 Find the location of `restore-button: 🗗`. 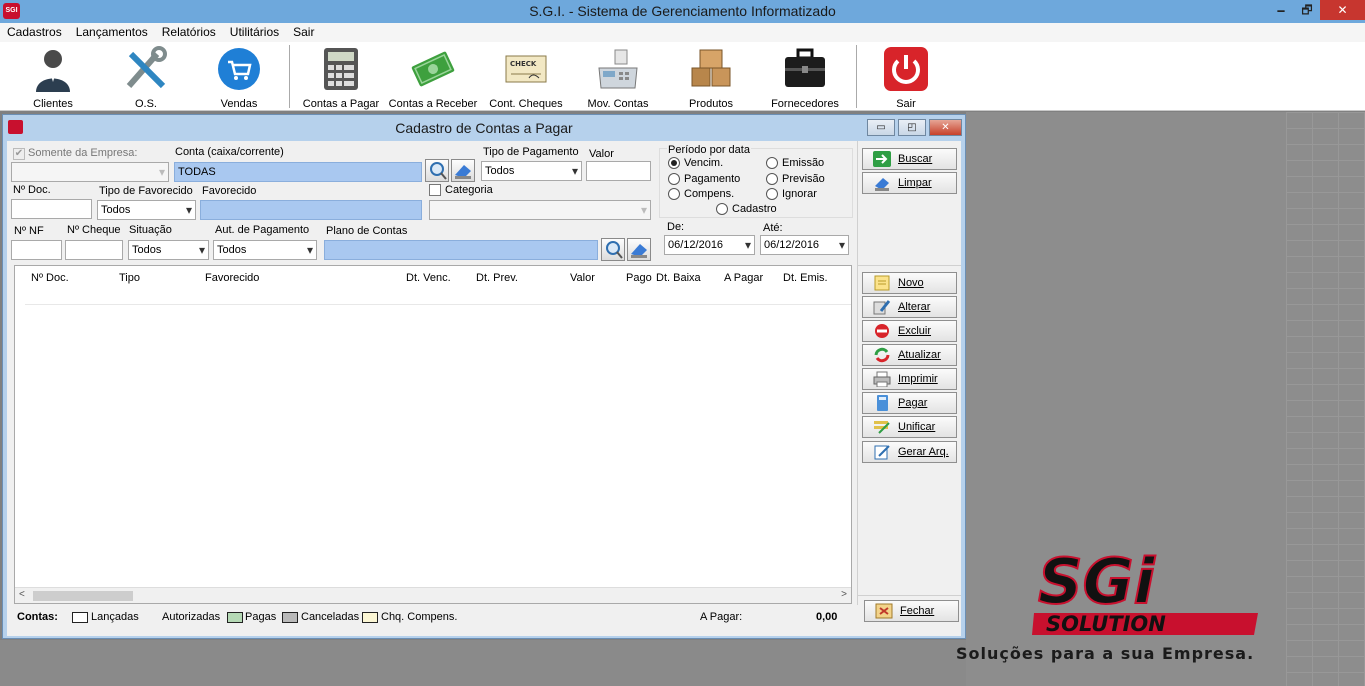

restore-button: 🗗 is located at coordinates (1307, 10).